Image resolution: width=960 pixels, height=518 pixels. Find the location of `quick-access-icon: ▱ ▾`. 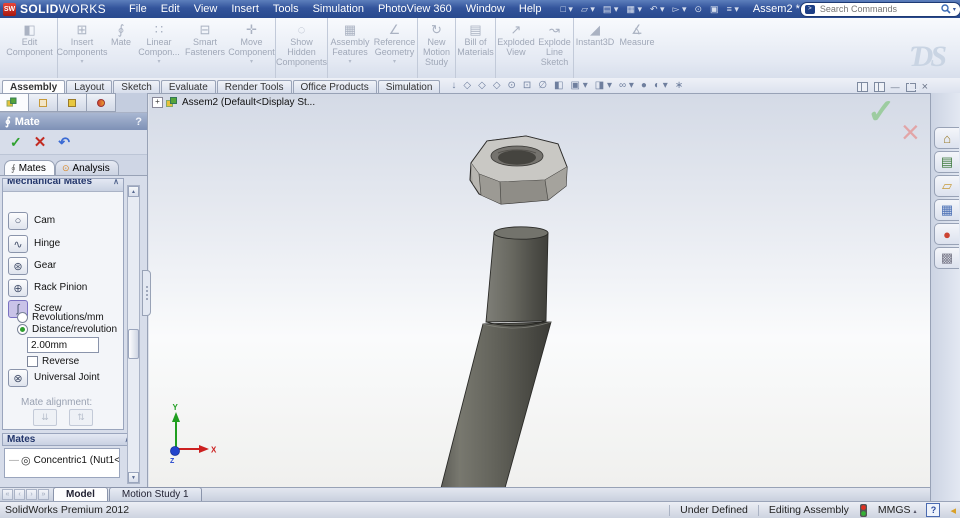

quick-access-icon: ▱ ▾ is located at coordinates (588, 9).